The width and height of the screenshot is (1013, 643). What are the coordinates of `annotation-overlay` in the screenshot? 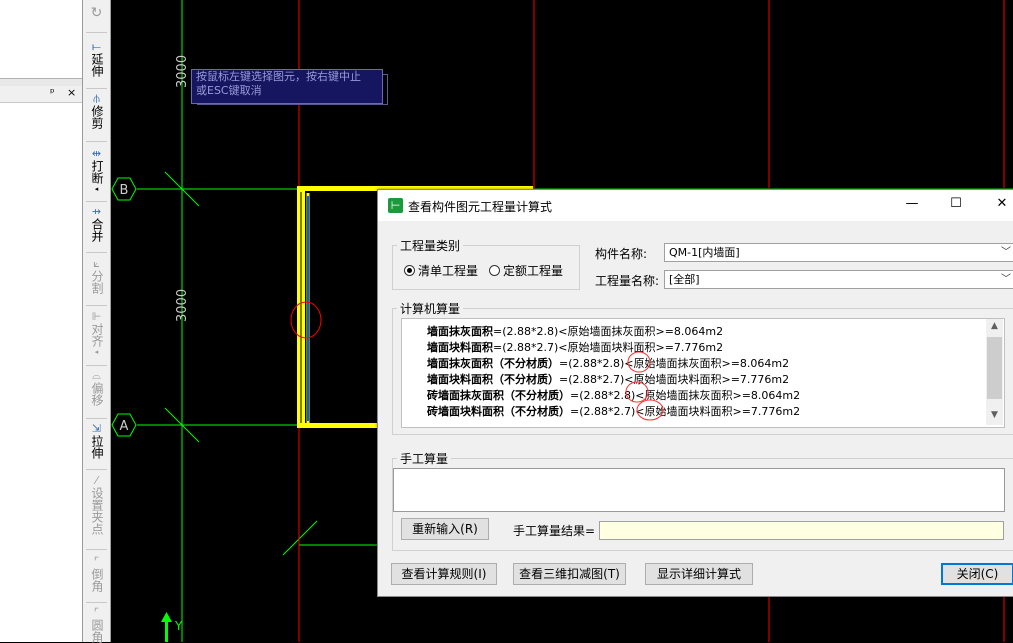 It's located at (644, 386).